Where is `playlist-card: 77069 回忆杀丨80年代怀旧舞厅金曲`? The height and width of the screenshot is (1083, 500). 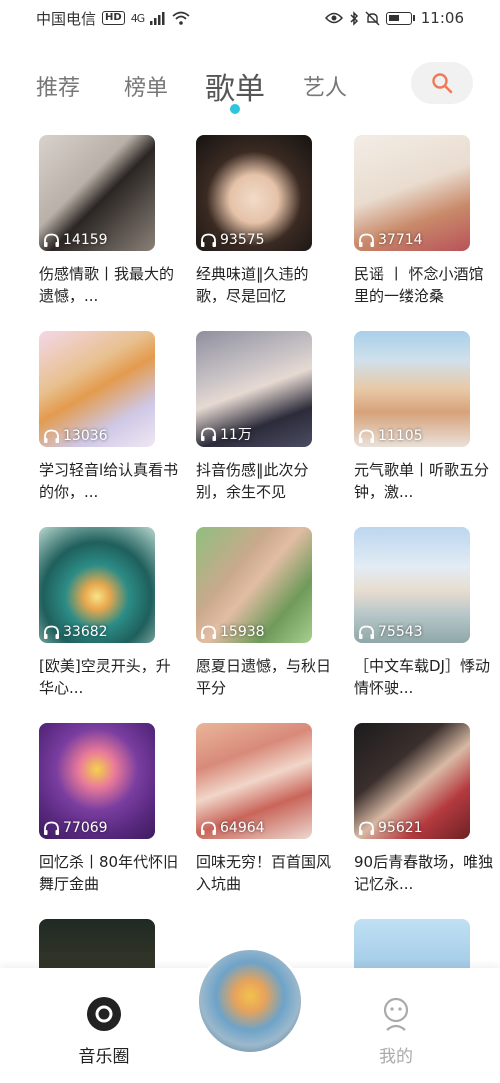
playlist-card: 77069 回忆杀丨80年代怀旧舞厅金曲 is located at coordinates (108, 809).